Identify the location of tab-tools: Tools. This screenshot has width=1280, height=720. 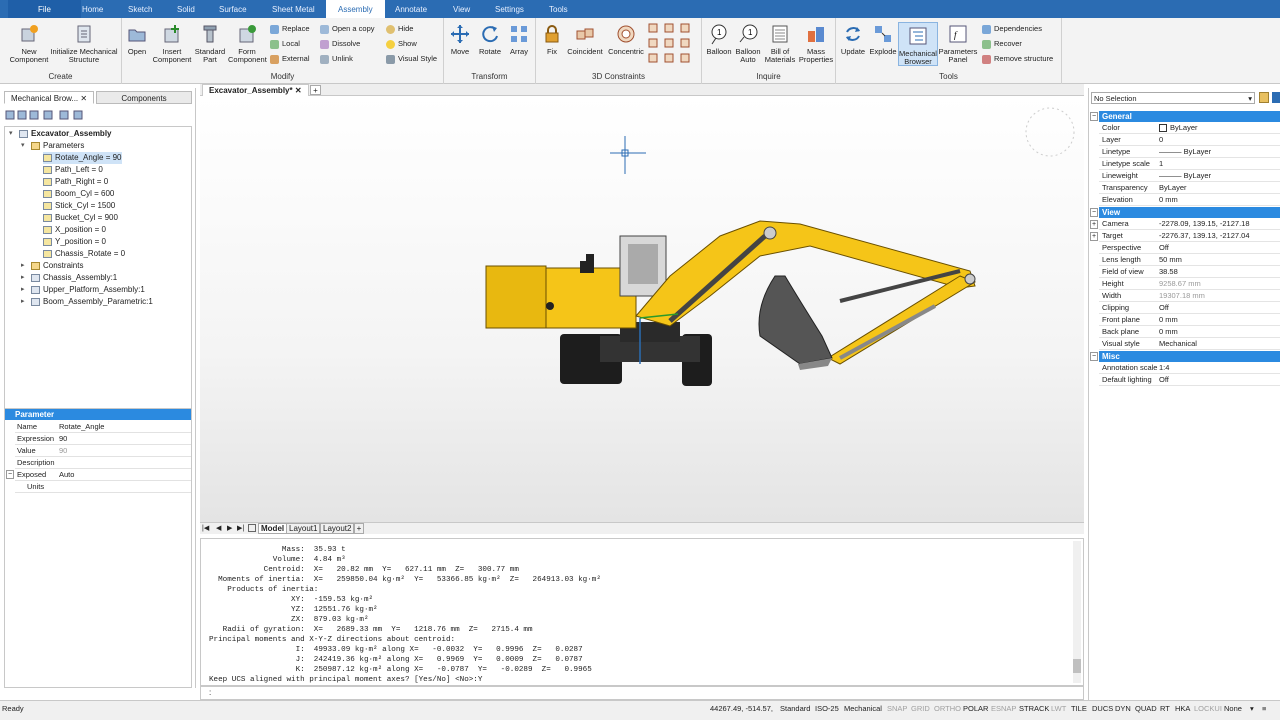
(558, 9).